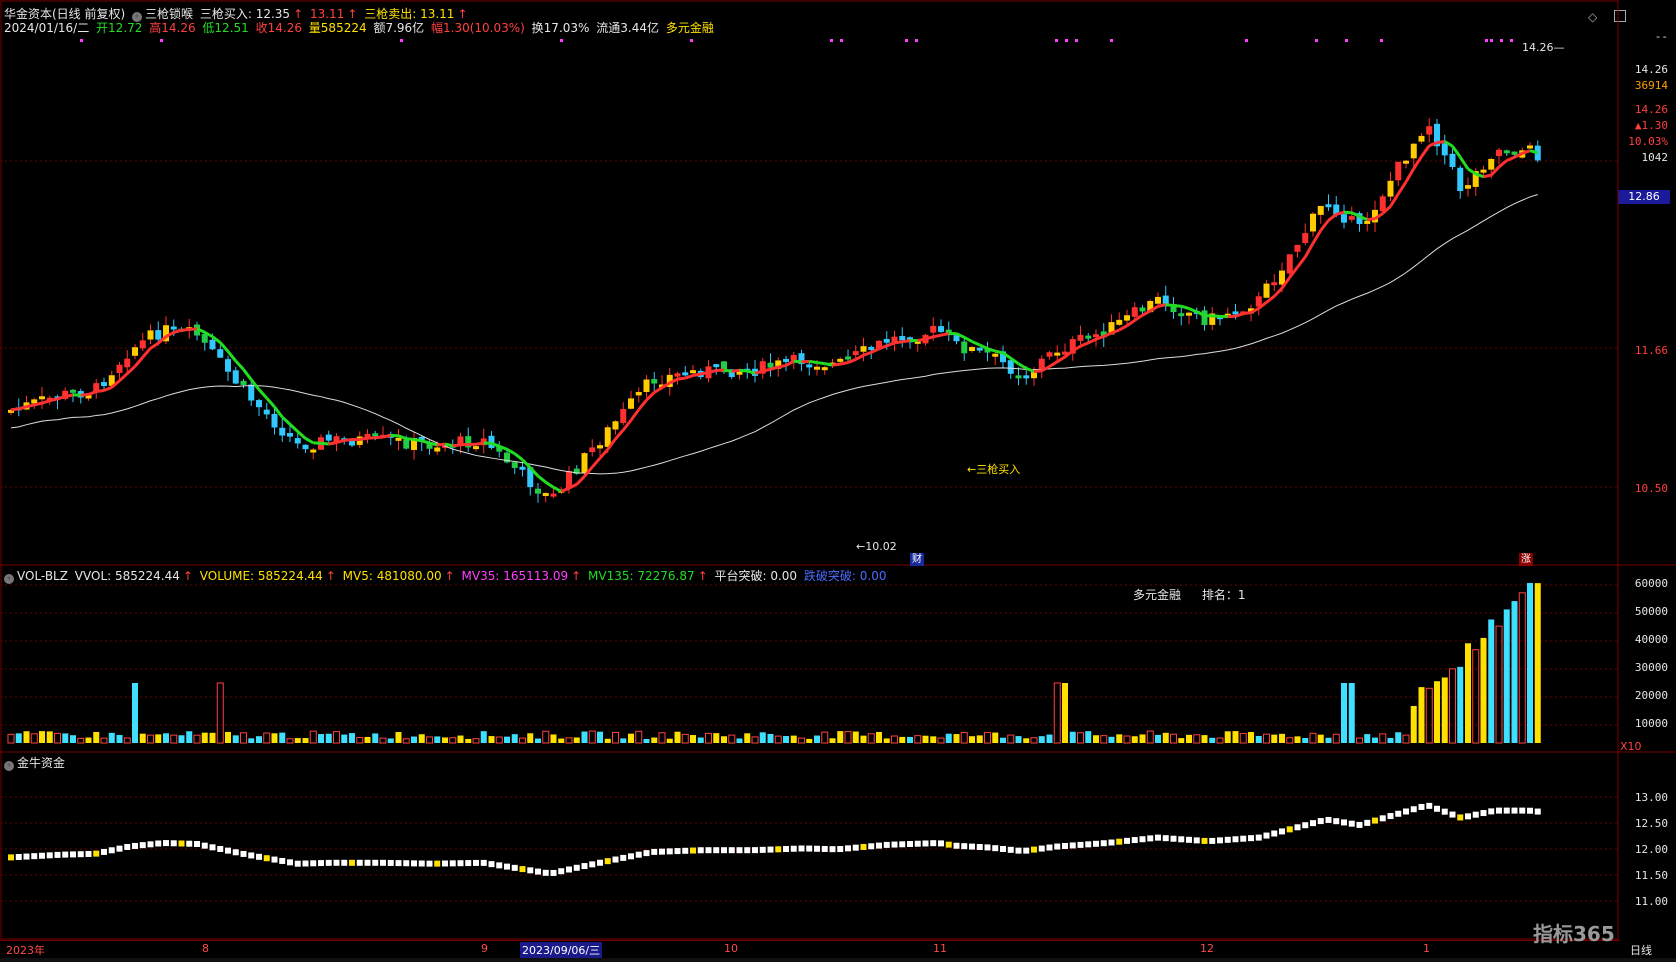 This screenshot has width=1676, height=962. I want to click on limit-up-badge: 涨, so click(1526, 559).